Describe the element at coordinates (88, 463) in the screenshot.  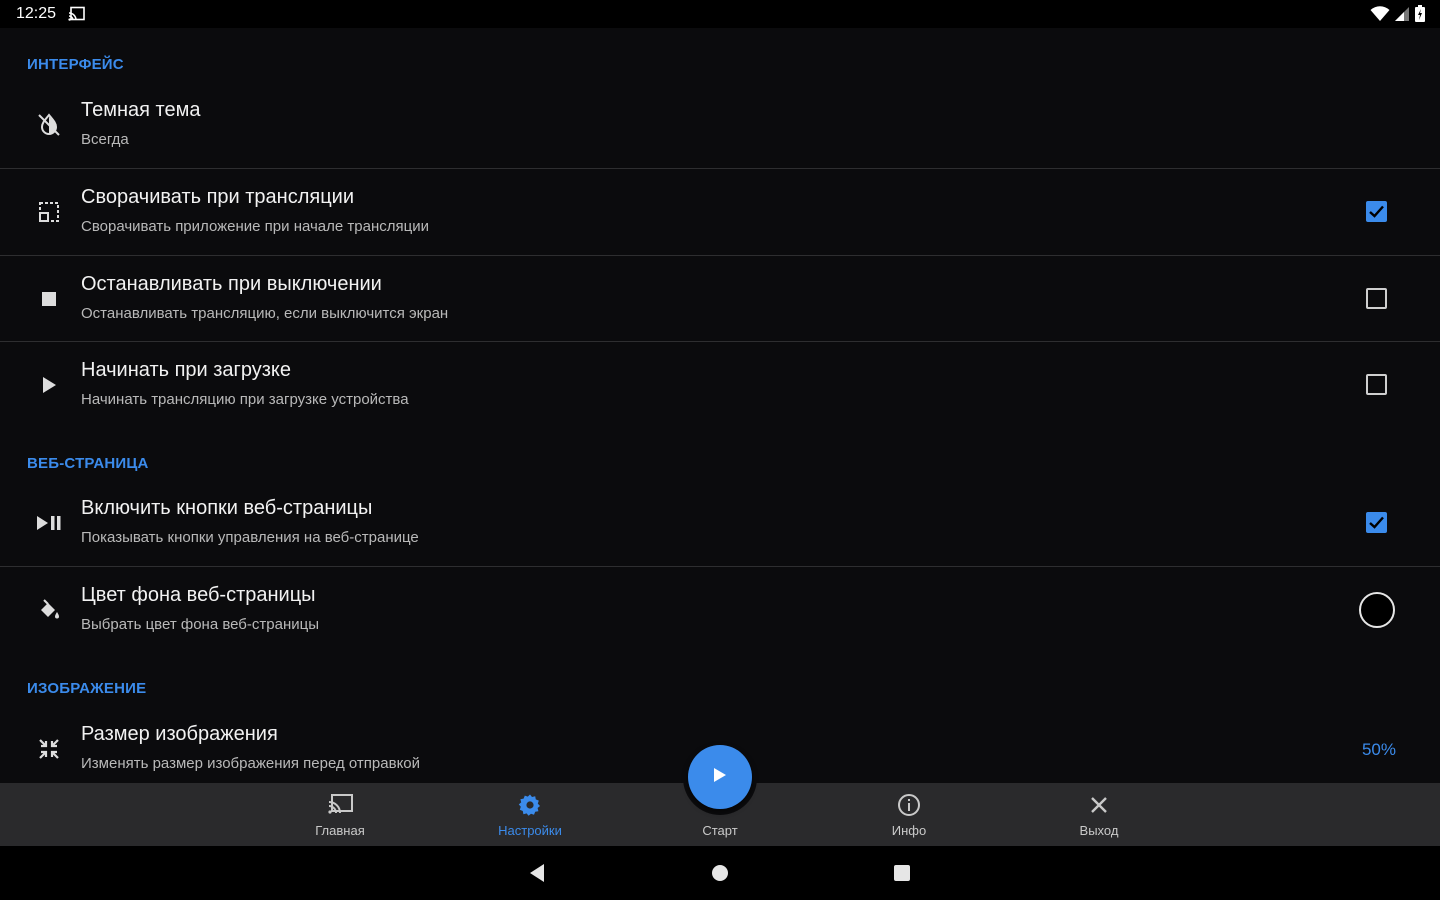
I see `section-title-webpage: ВЕБ-СТРАНИЦА` at that location.